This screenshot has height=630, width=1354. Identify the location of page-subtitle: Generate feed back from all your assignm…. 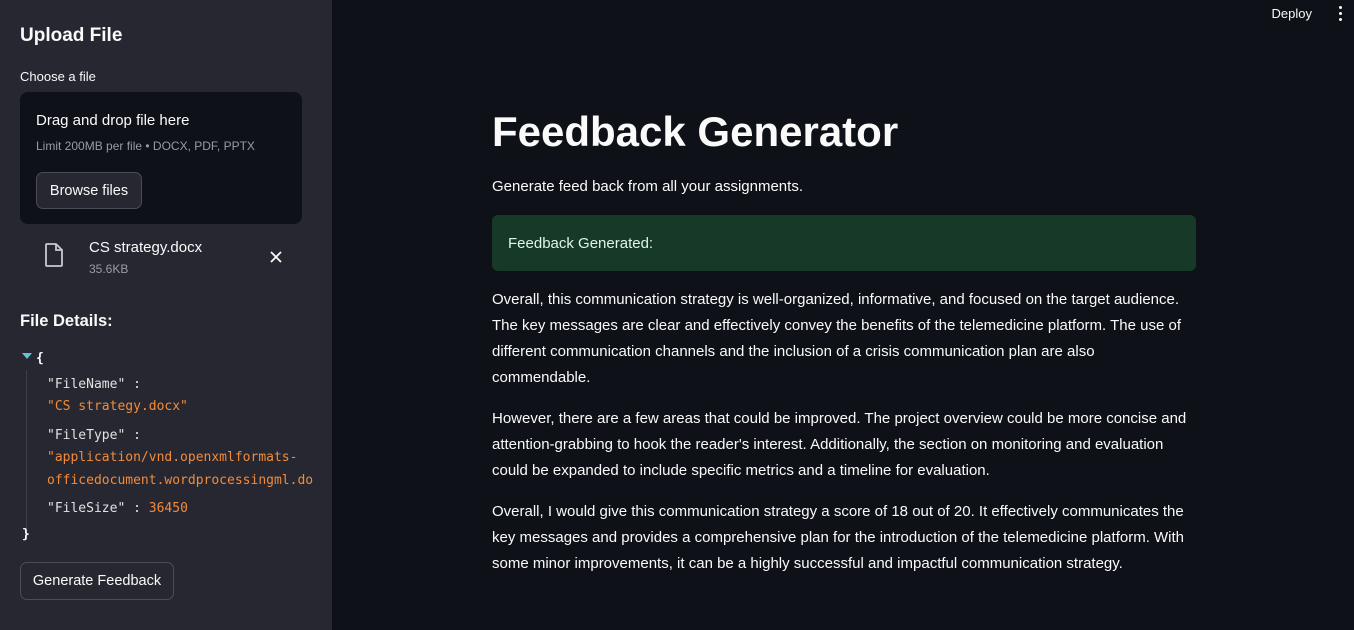
(647, 186).